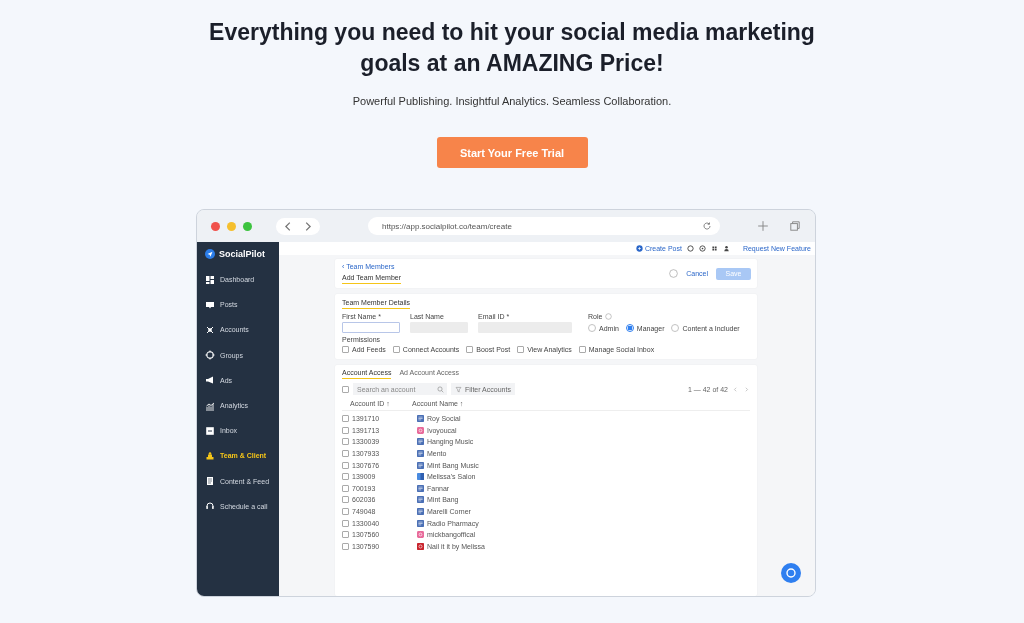 The height and width of the screenshot is (623, 1024). I want to click on chart-icon, so click(210, 405).